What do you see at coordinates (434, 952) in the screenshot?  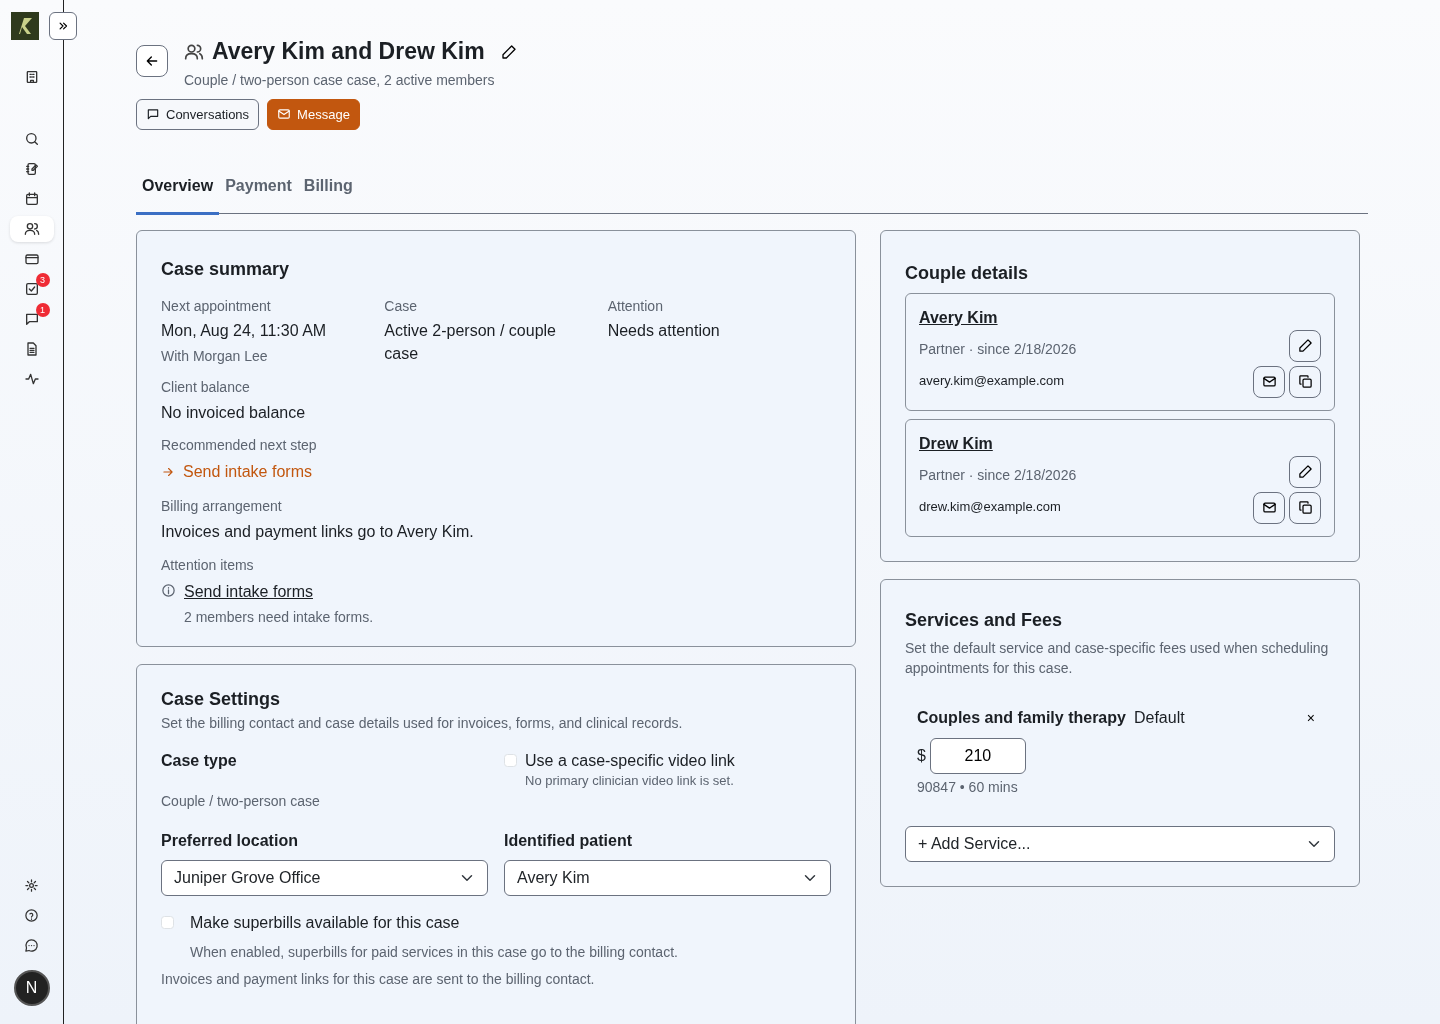 I see `checkbox-note: When enabled, superbills for paid services in this case go to the billing contact.` at bounding box center [434, 952].